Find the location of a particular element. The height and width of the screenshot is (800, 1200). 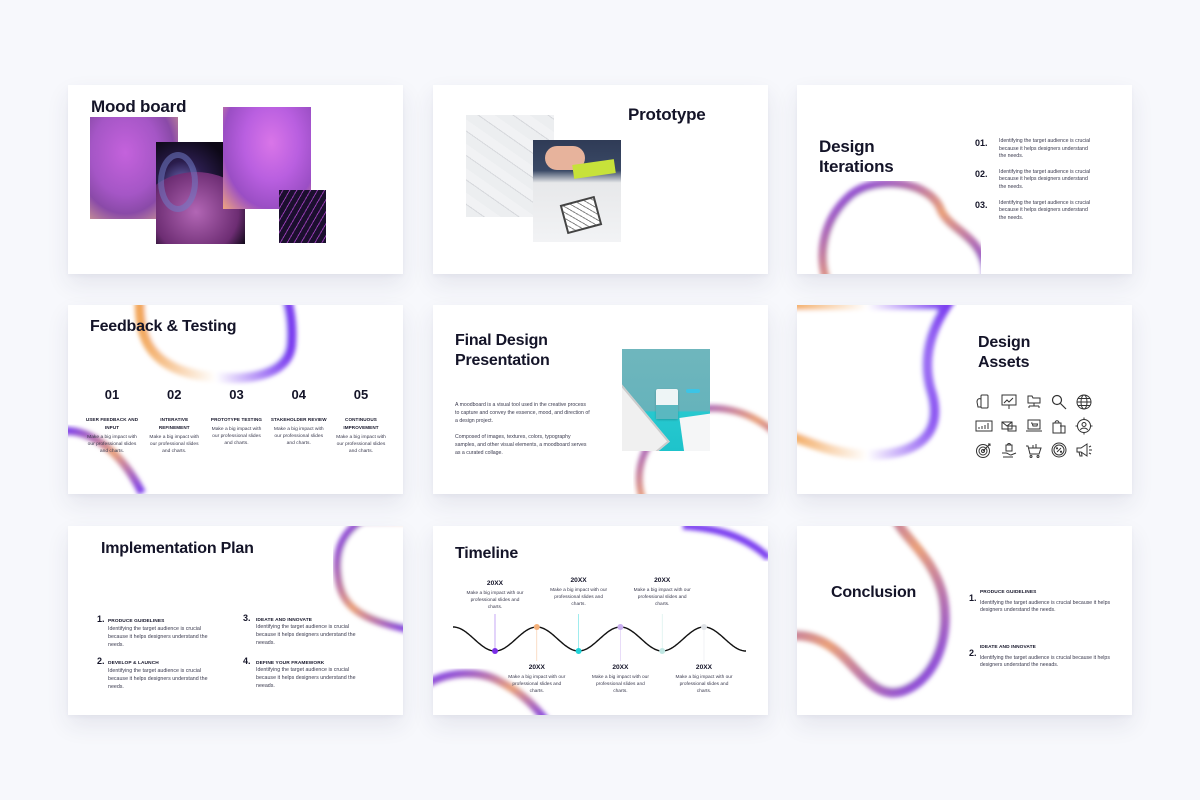

slide-mood-board: Mood board is located at coordinates (235, 179).